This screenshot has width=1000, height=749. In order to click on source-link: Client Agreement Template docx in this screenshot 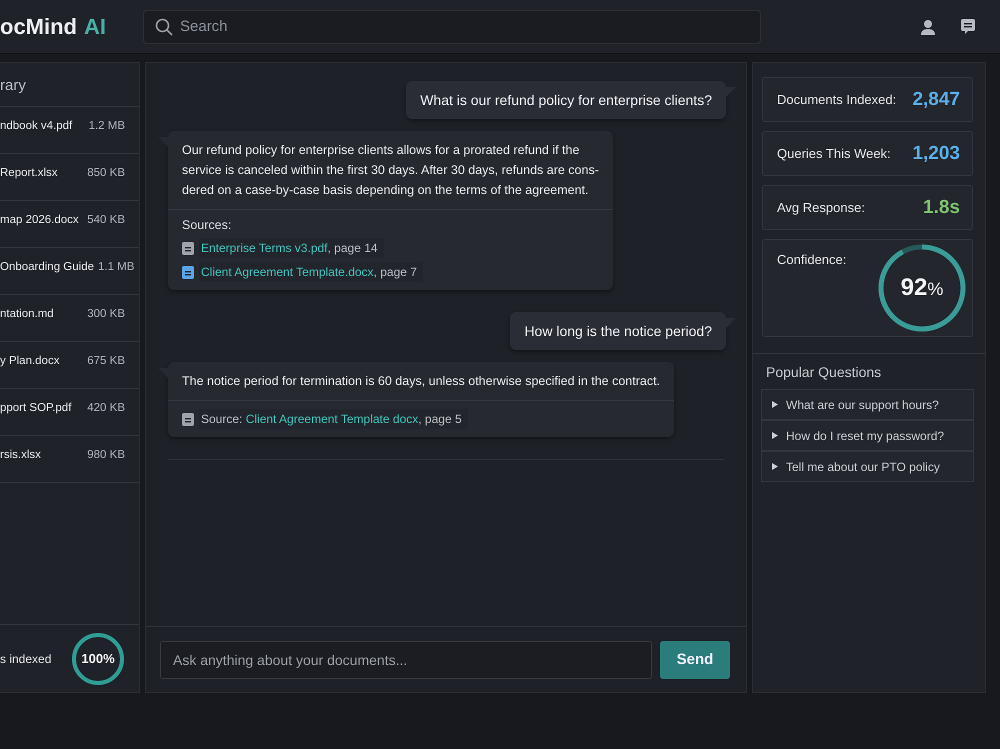, I will do `click(332, 419)`.